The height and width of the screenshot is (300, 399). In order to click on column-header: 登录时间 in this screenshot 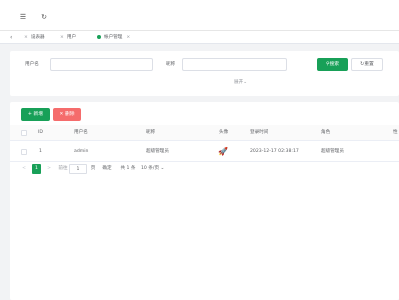, I will do `click(259, 132)`.